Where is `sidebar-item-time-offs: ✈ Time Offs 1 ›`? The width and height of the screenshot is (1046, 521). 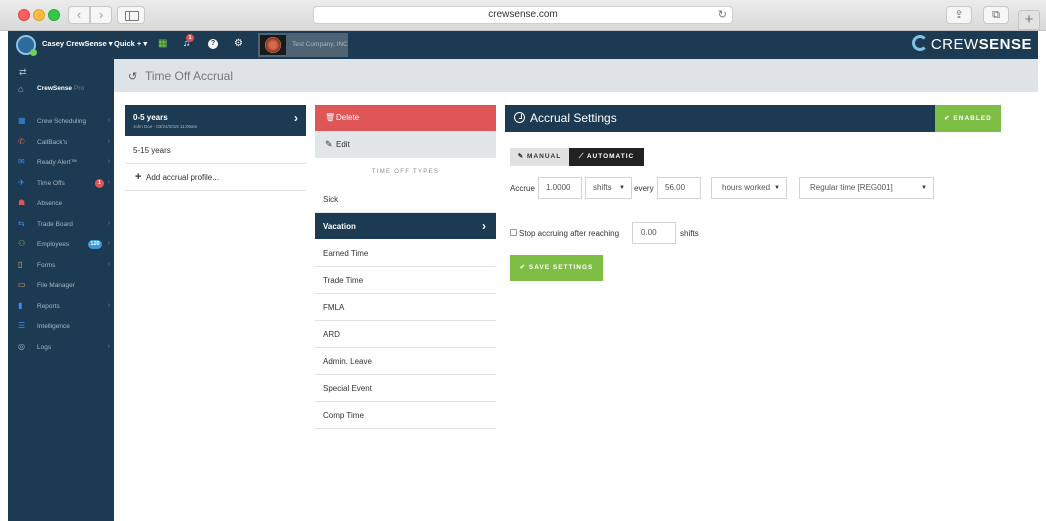 sidebar-item-time-offs: ✈ Time Offs 1 › is located at coordinates (65, 184).